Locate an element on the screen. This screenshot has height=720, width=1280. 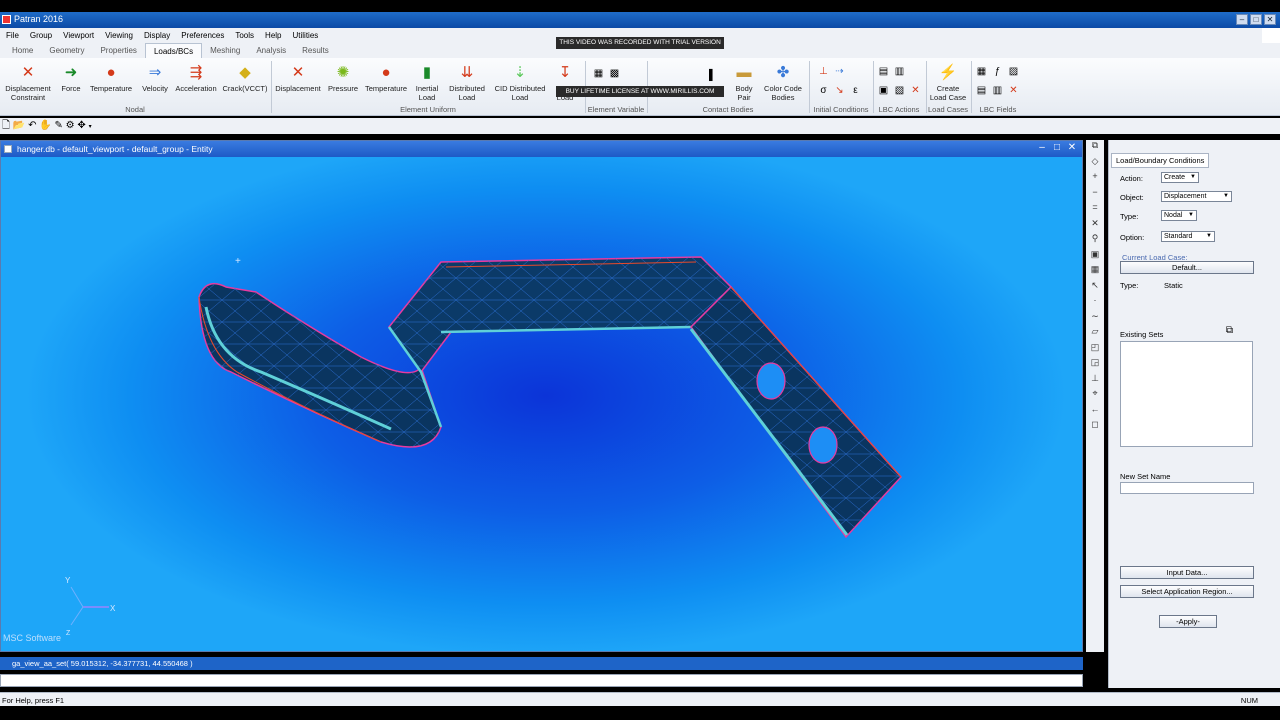
initial-condition-icon: ⊥ is located at coordinates (823, 72).